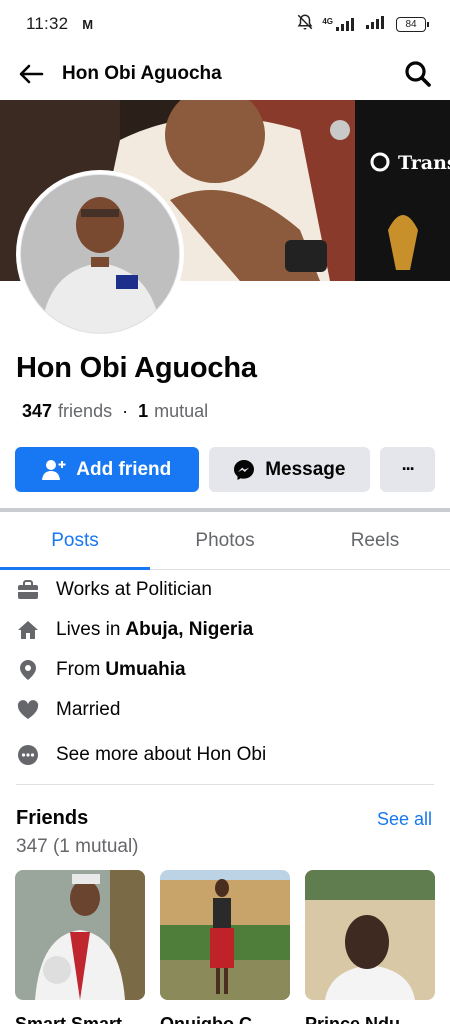 This screenshot has height=1024, width=450. I want to click on add-friend-button: Add friend, so click(107, 469).